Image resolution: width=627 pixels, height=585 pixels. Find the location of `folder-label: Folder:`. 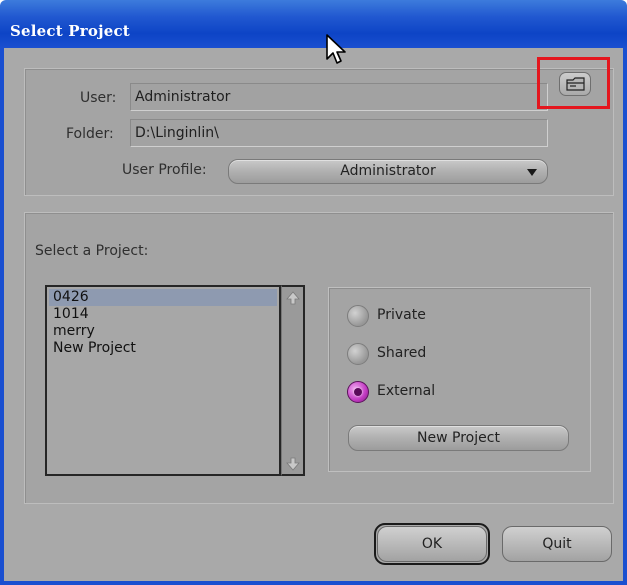

folder-label: Folder: is located at coordinates (90, 134).